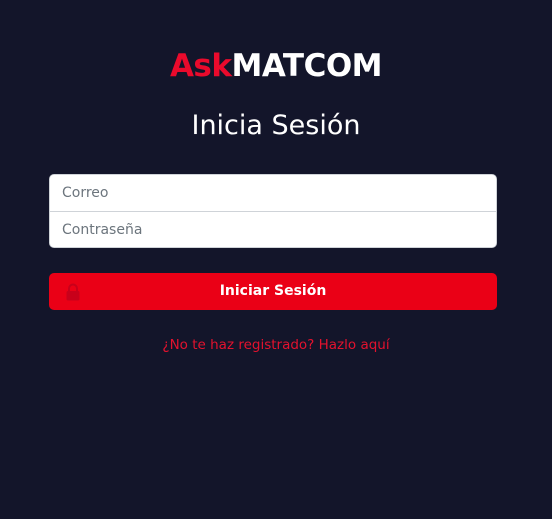 The height and width of the screenshot is (519, 552). Describe the element at coordinates (200, 66) in the screenshot. I see `logo-ask: Ask` at that location.